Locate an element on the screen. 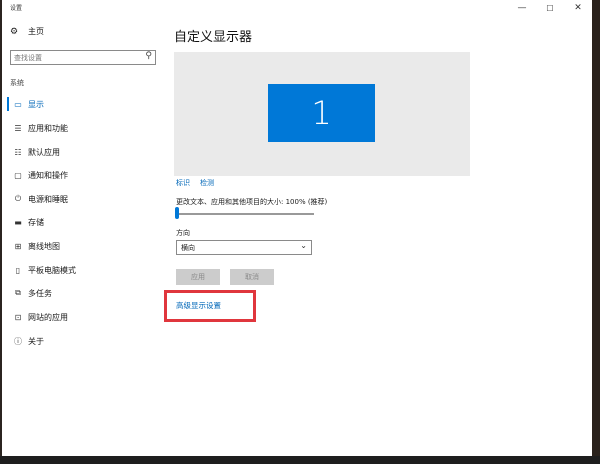 Image resolution: width=600 pixels, height=464 pixels. sidebar-item-default-apps: ☷ 默认应用 is located at coordinates (82, 152).